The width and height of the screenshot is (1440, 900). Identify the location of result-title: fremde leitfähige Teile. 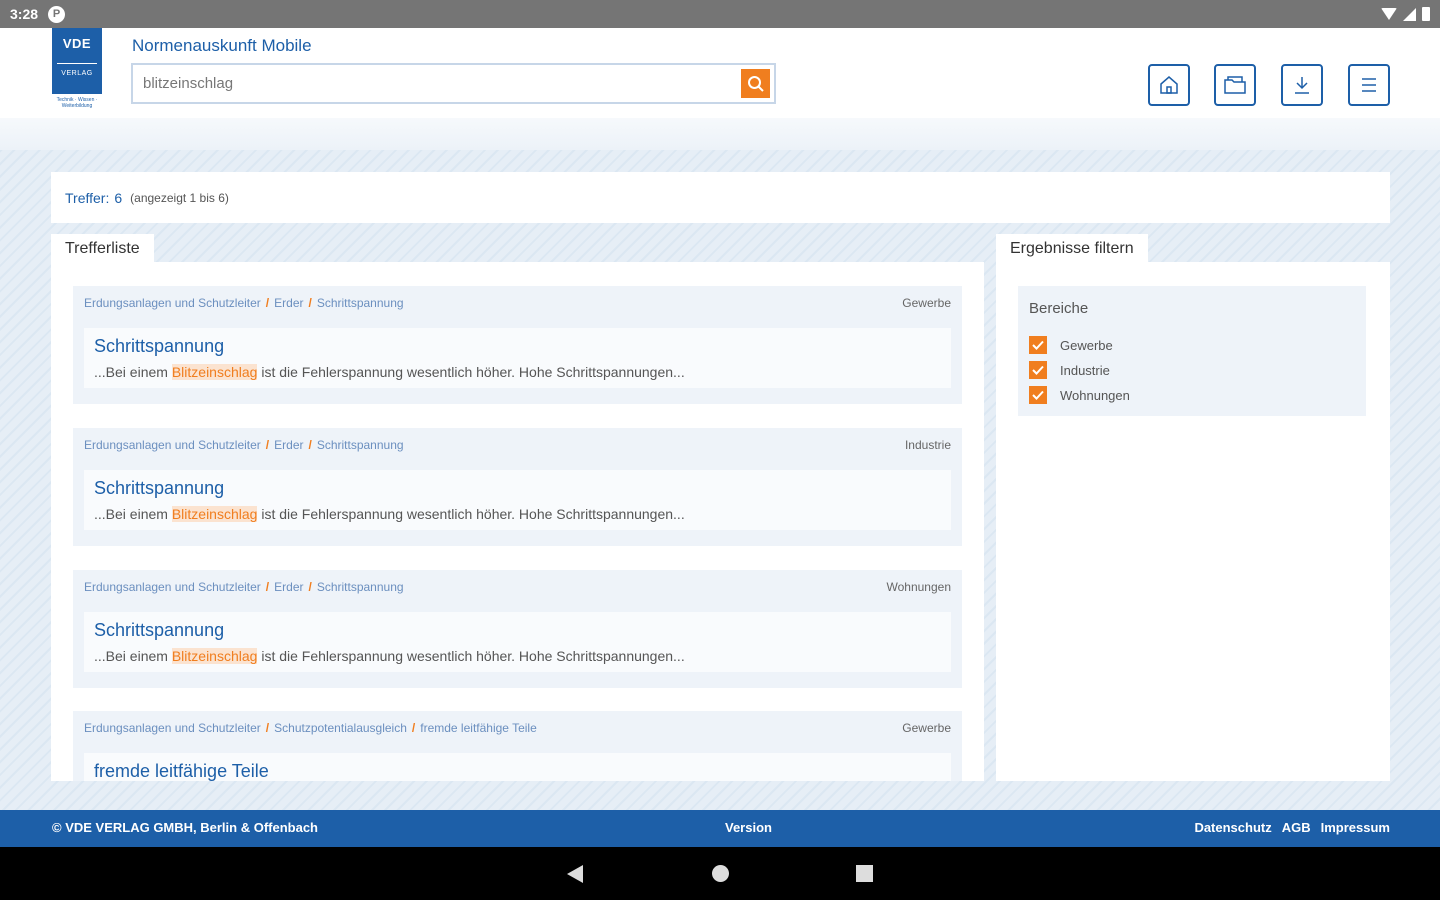
(181, 771).